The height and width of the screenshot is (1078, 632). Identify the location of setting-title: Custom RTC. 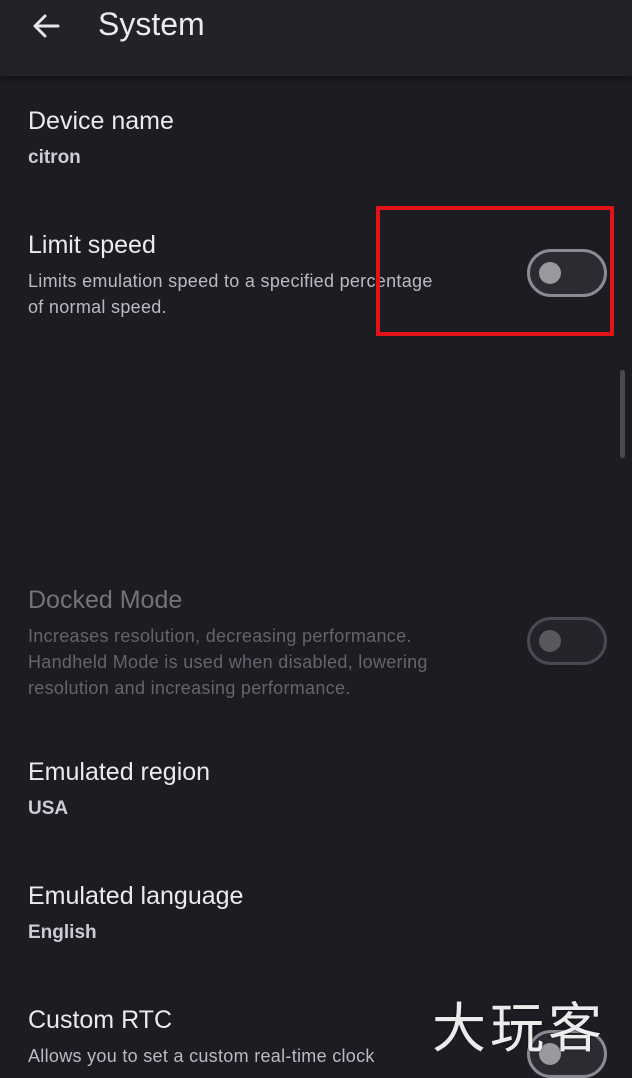
(100, 1020).